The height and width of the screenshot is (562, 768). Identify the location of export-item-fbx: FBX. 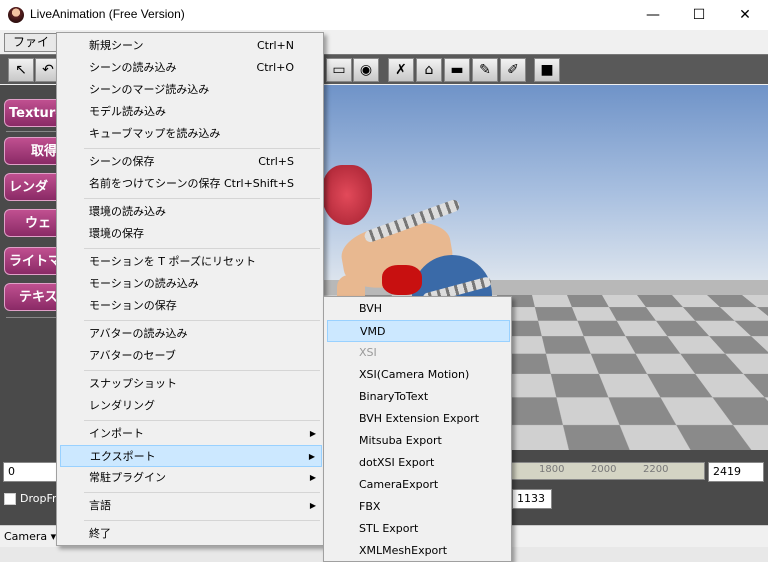
(418, 507).